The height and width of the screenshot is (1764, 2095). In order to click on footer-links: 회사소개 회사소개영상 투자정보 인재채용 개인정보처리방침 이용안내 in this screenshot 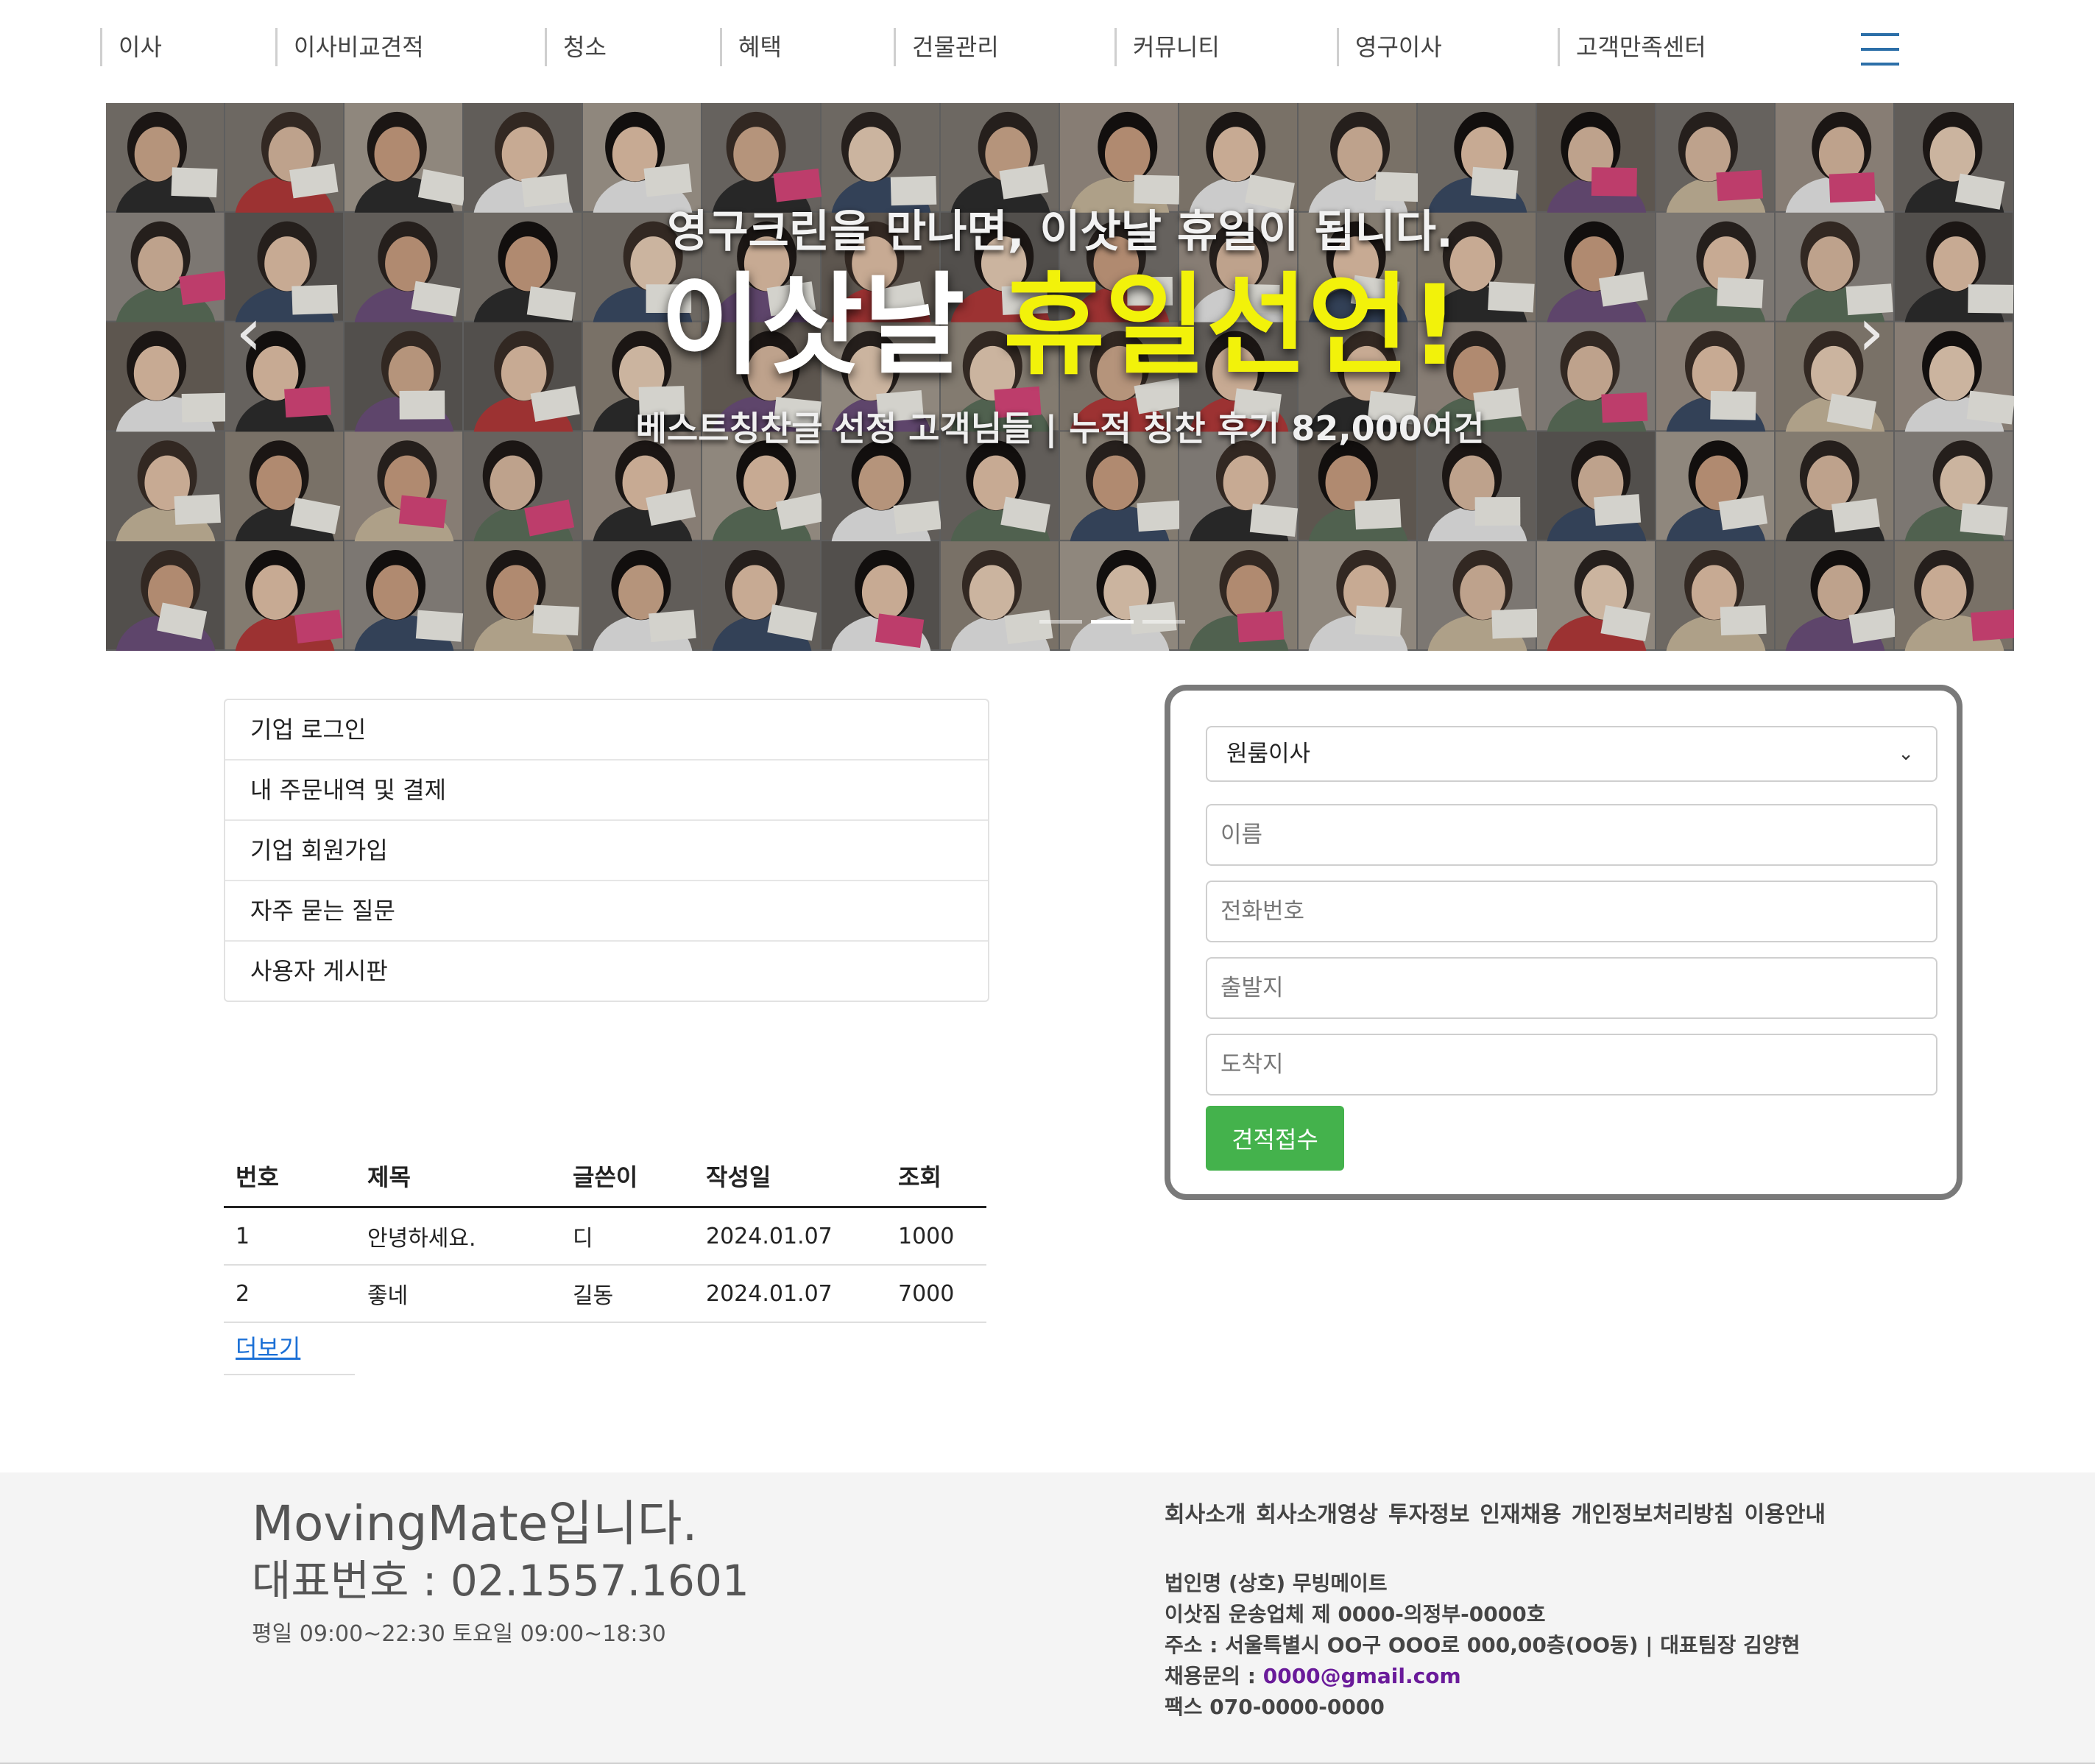, I will do `click(1500, 1512)`.